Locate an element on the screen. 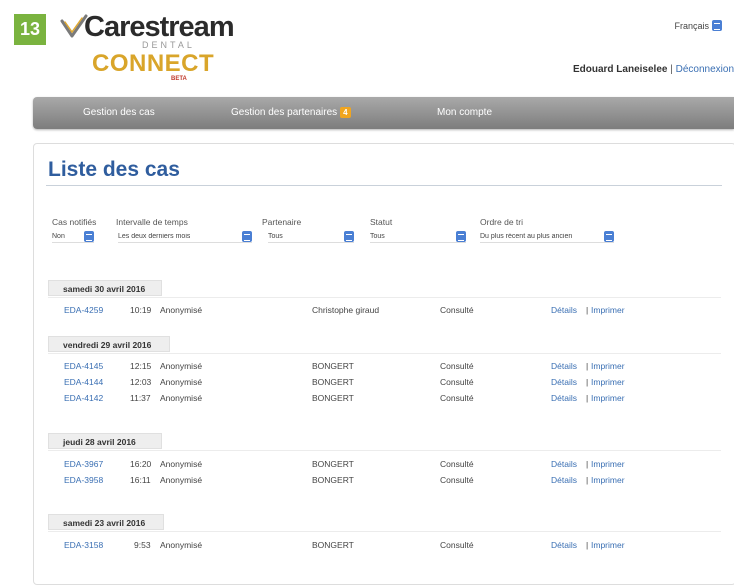  case-id-link: EDA-3158 is located at coordinates (83, 545).